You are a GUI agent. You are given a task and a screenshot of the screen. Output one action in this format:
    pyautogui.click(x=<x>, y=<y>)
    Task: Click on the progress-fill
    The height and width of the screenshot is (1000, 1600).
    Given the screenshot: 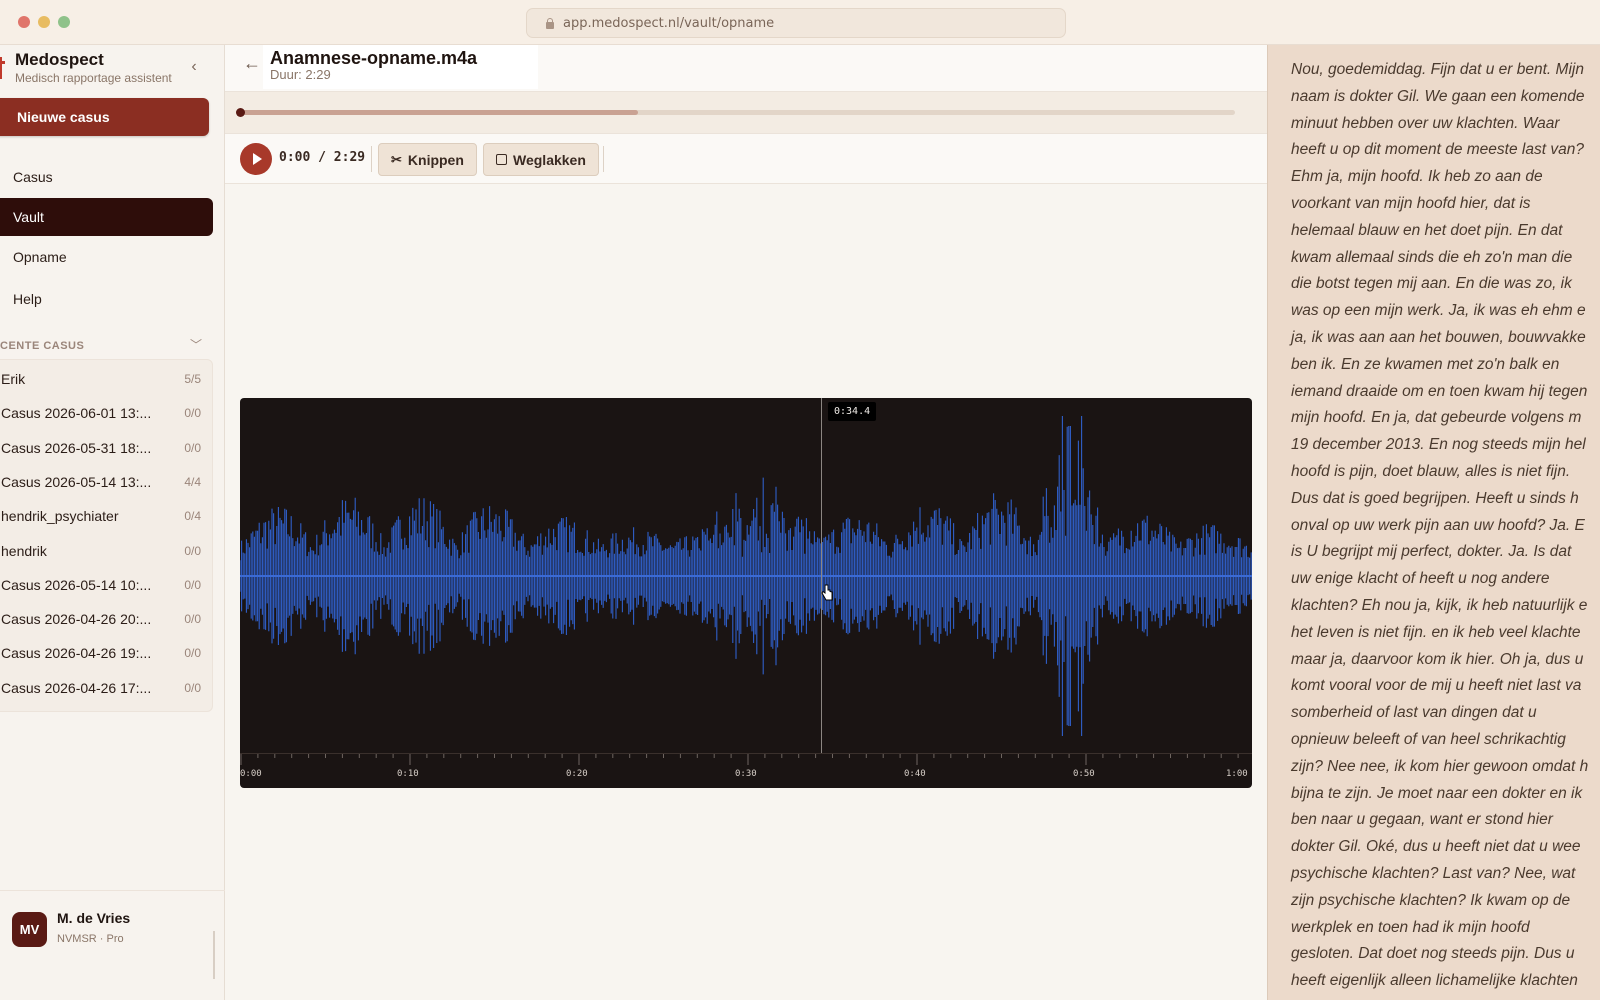 What is the action you would take?
    pyautogui.click(x=439, y=112)
    